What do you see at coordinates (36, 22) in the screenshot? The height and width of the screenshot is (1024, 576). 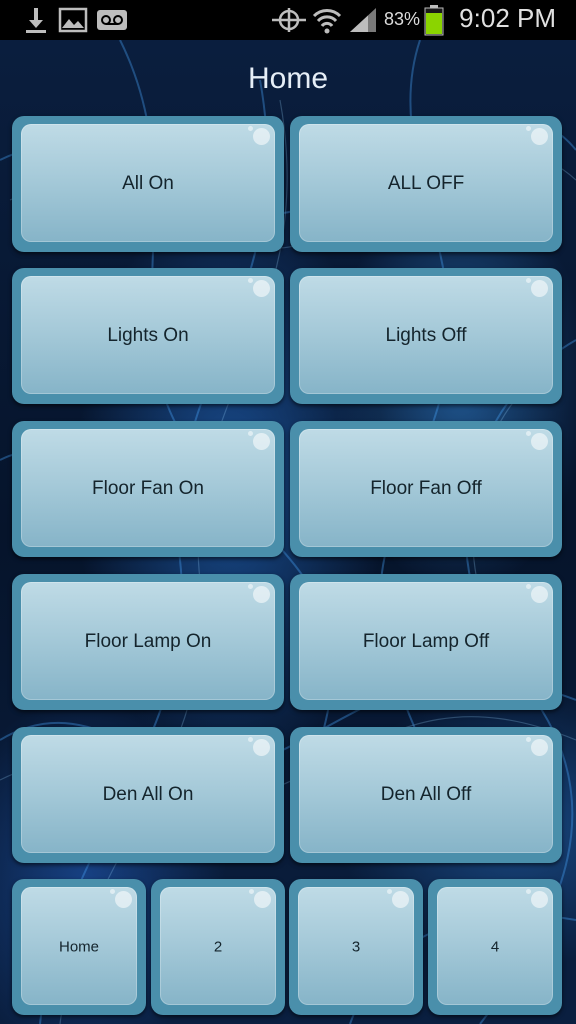 I see `download-icon` at bounding box center [36, 22].